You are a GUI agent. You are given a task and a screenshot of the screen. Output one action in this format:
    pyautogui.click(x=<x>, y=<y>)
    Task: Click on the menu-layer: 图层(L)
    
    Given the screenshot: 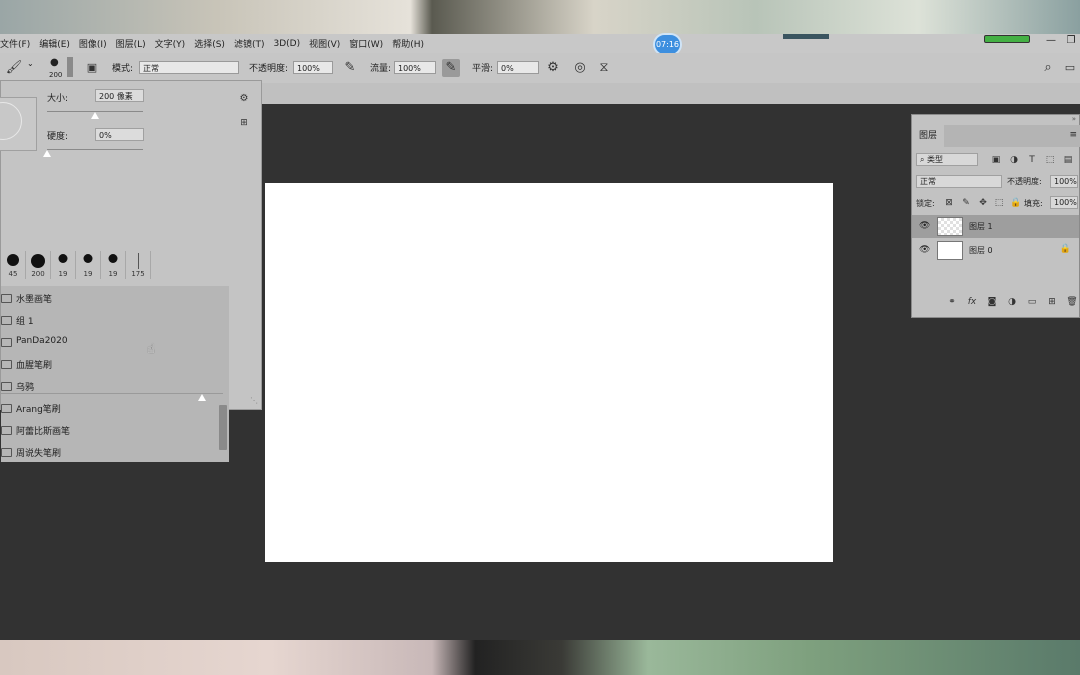 What is the action you would take?
    pyautogui.click(x=131, y=43)
    